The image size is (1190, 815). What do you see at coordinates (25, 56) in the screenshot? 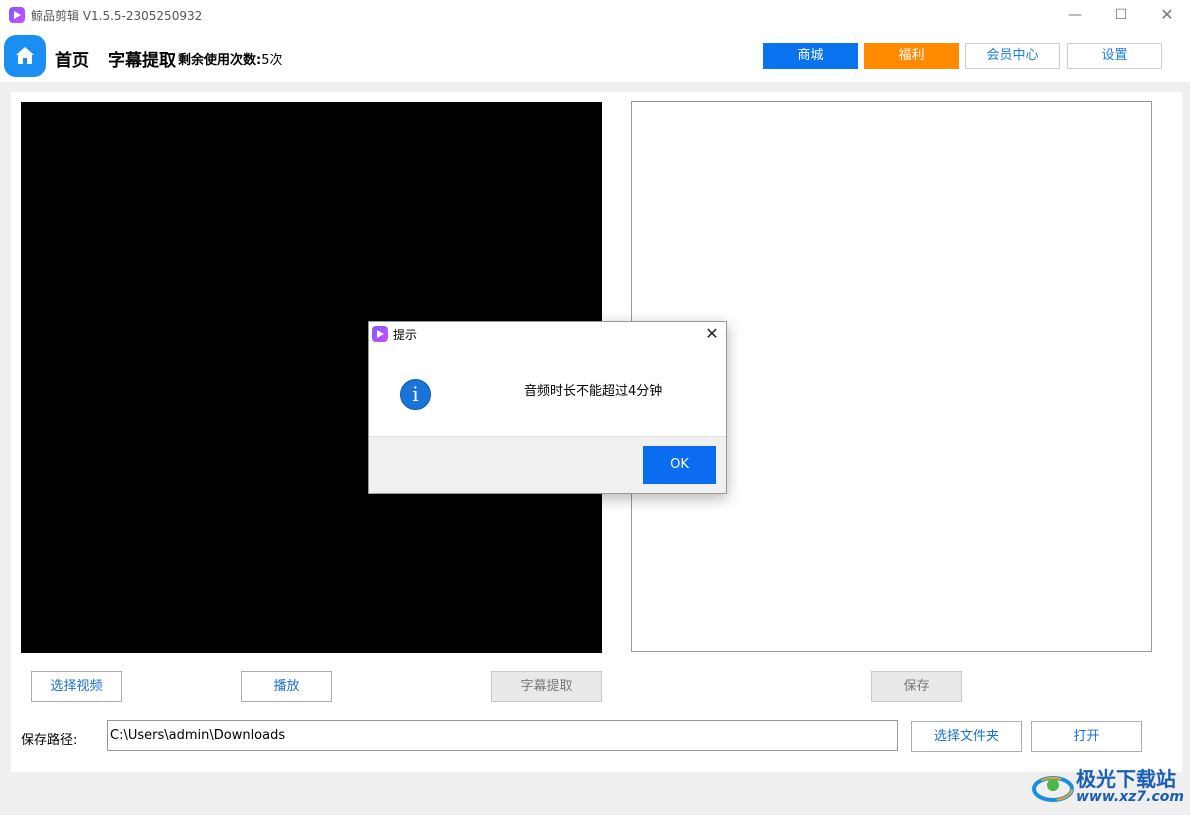
I see `home-icon` at bounding box center [25, 56].